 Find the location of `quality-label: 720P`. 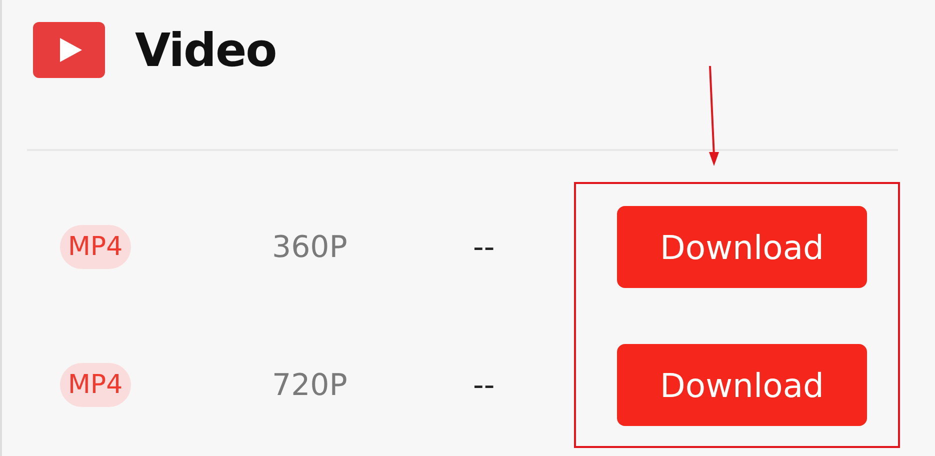

quality-label: 720P is located at coordinates (310, 385).